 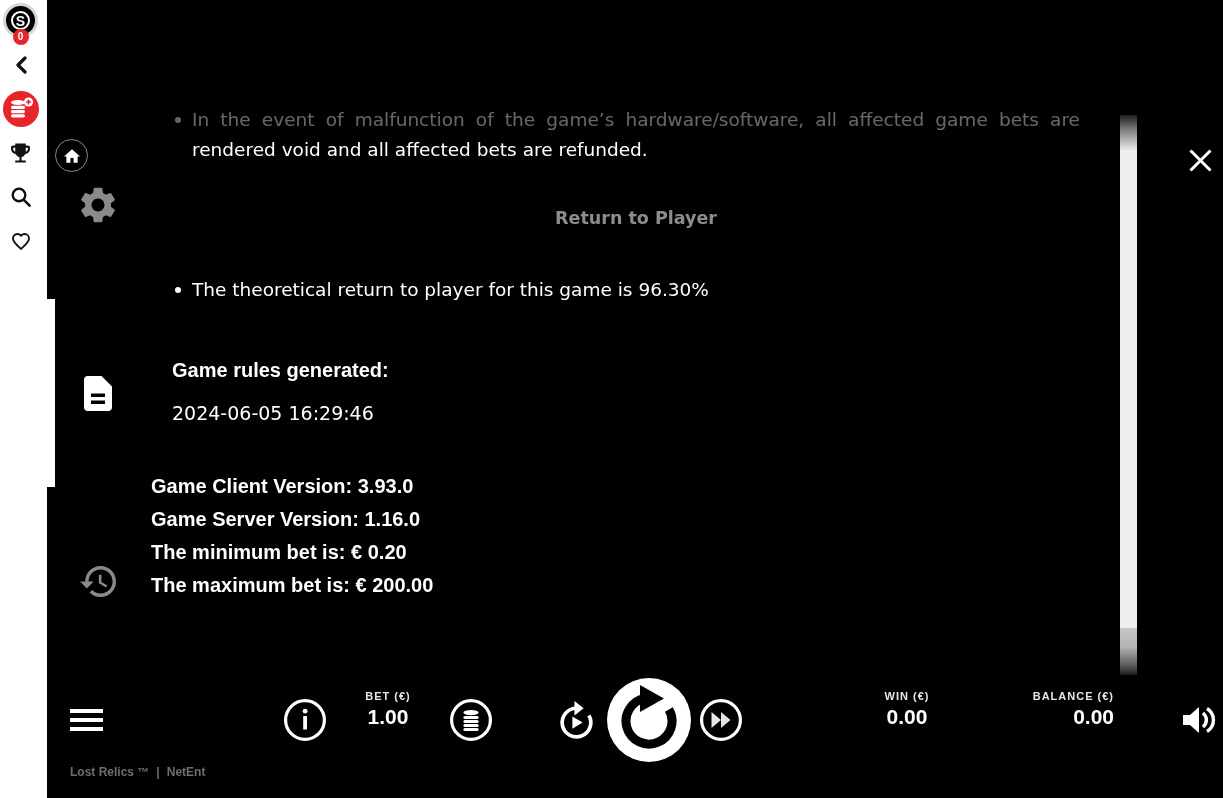 I want to click on scroll-thumb, so click(x=1128, y=651).